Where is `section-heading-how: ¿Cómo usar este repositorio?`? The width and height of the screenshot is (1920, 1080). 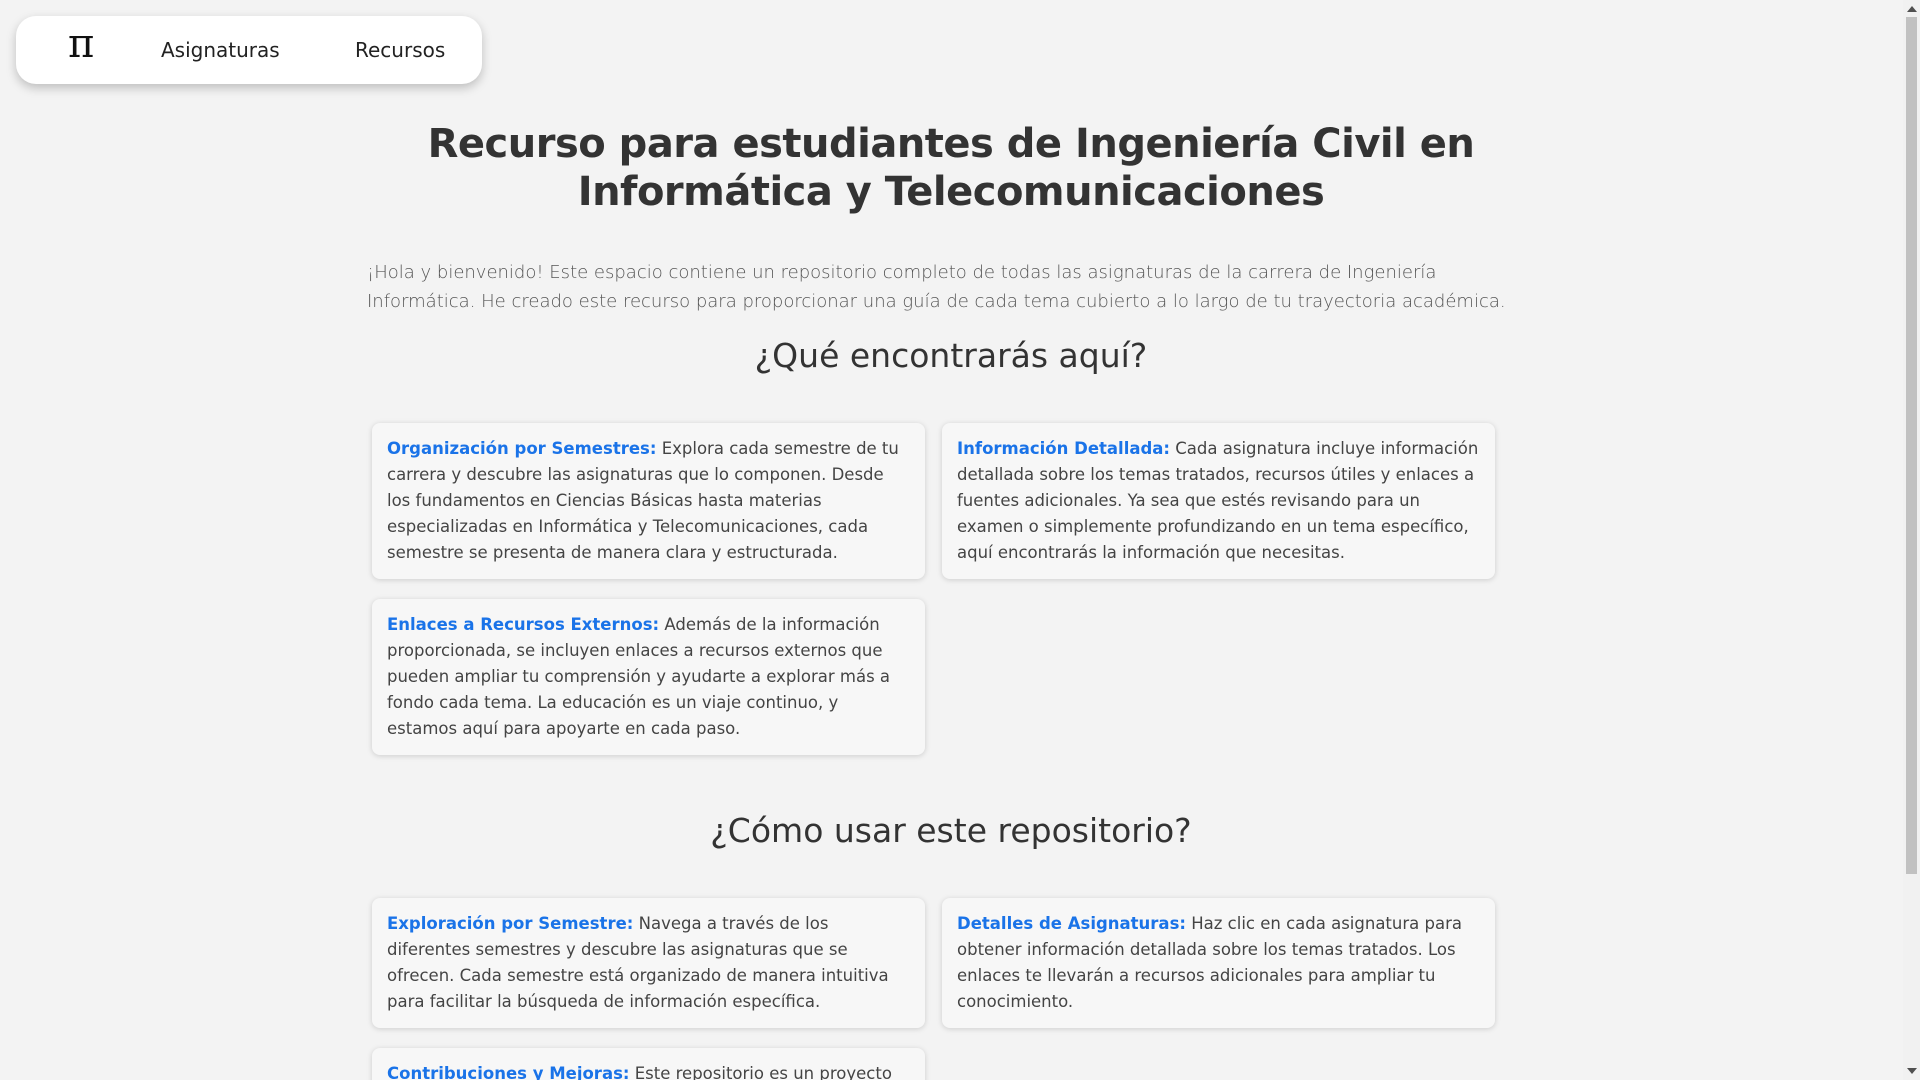
section-heading-how: ¿Cómo usar este repositorio? is located at coordinates (951, 830).